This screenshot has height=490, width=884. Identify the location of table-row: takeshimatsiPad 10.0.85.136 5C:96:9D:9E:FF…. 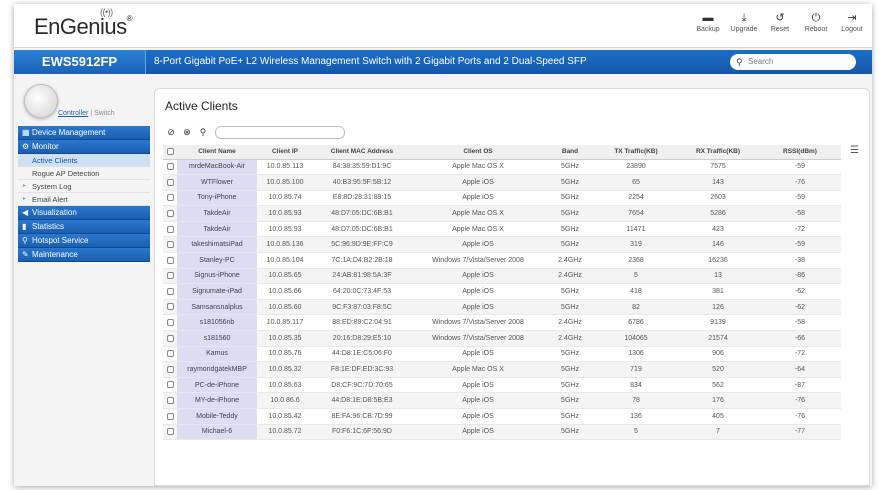
(502, 245).